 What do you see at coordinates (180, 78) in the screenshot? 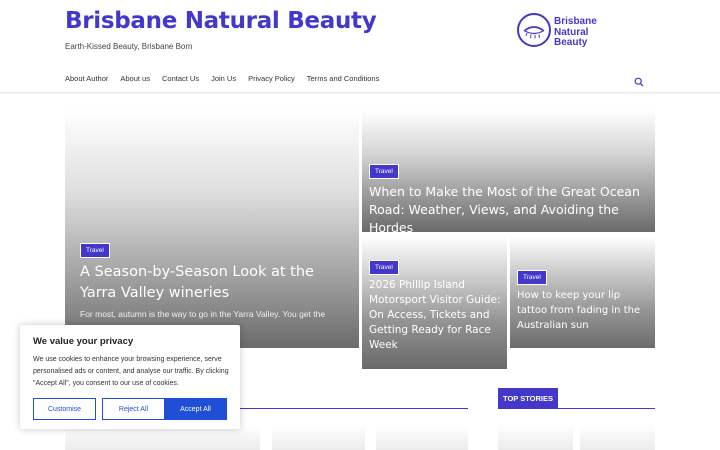
I see `nav-item-contact-us: Contact Us` at bounding box center [180, 78].